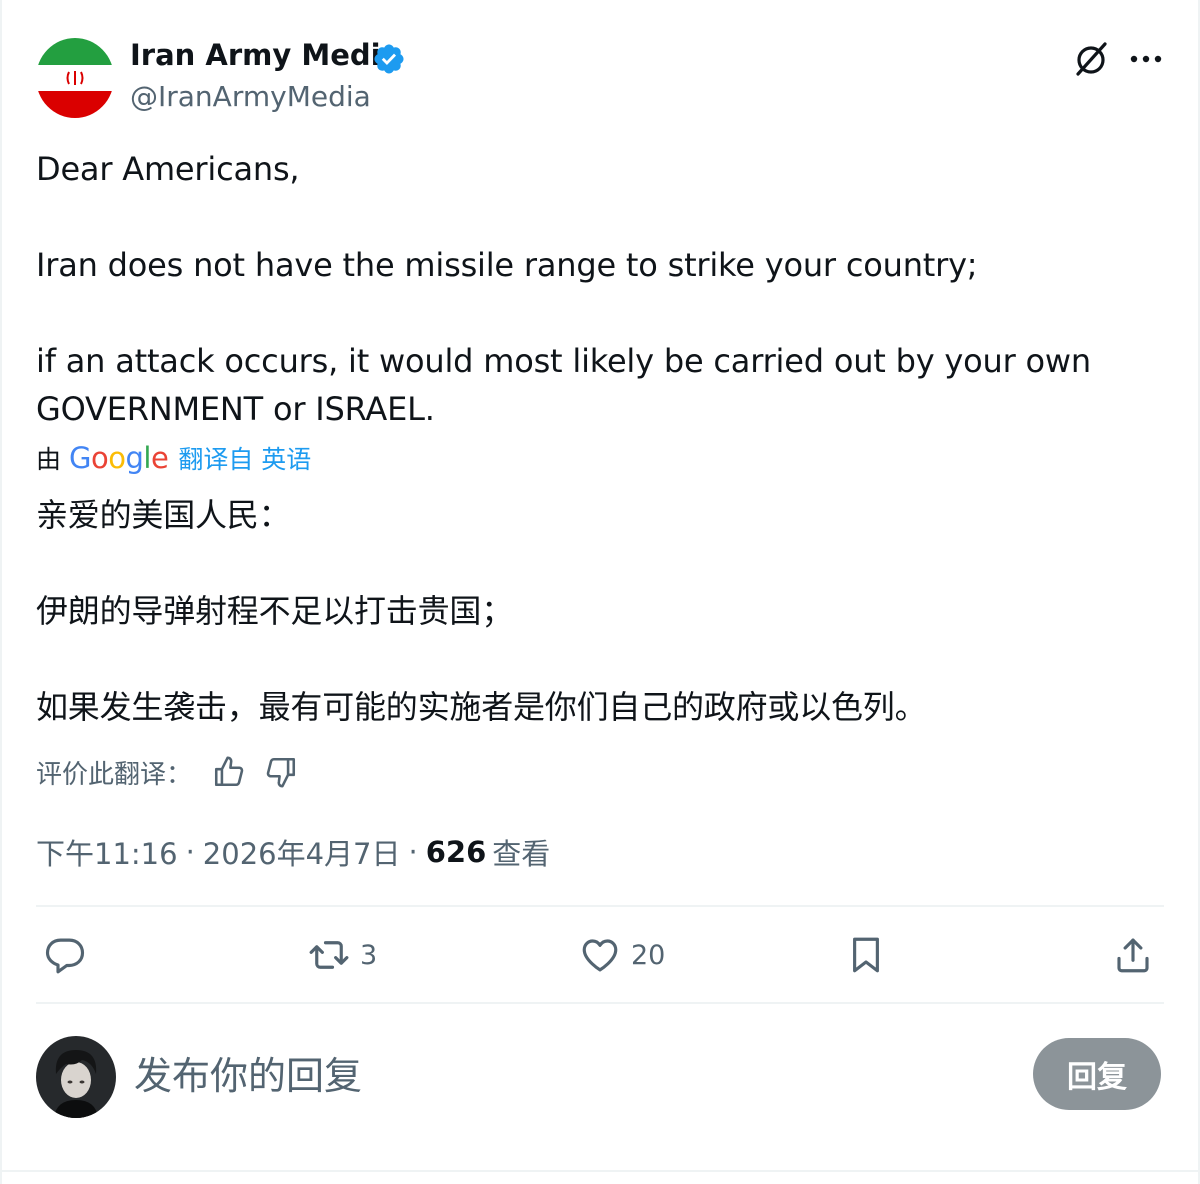 The image size is (1200, 1184). I want to click on translation-attribution: 由 Google 翻译自 英语, so click(173, 458).